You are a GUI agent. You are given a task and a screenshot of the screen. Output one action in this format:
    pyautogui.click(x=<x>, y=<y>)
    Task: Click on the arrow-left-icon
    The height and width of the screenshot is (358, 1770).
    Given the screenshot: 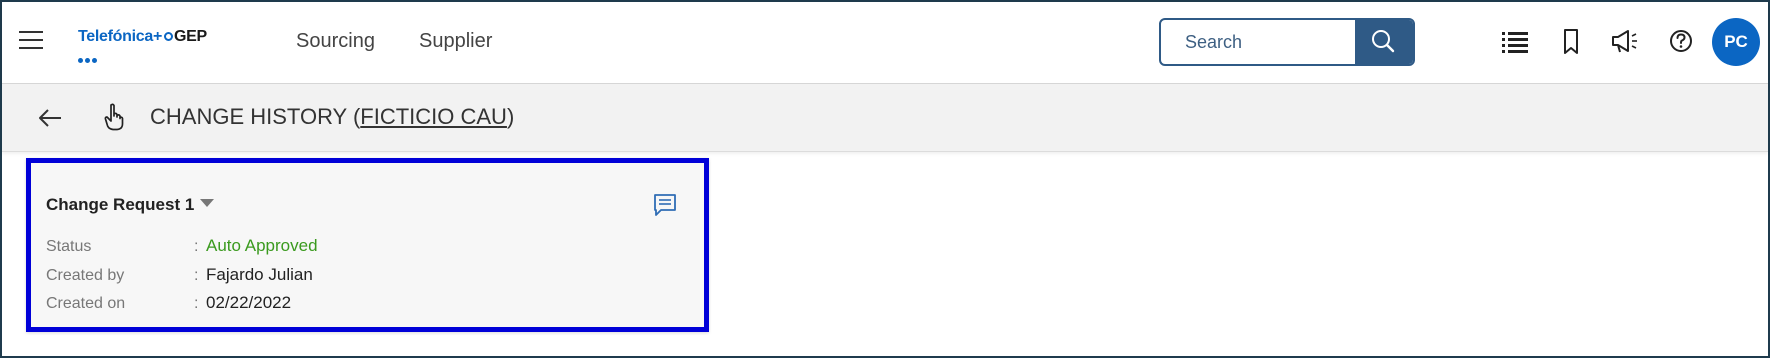 What is the action you would take?
    pyautogui.click(x=50, y=118)
    